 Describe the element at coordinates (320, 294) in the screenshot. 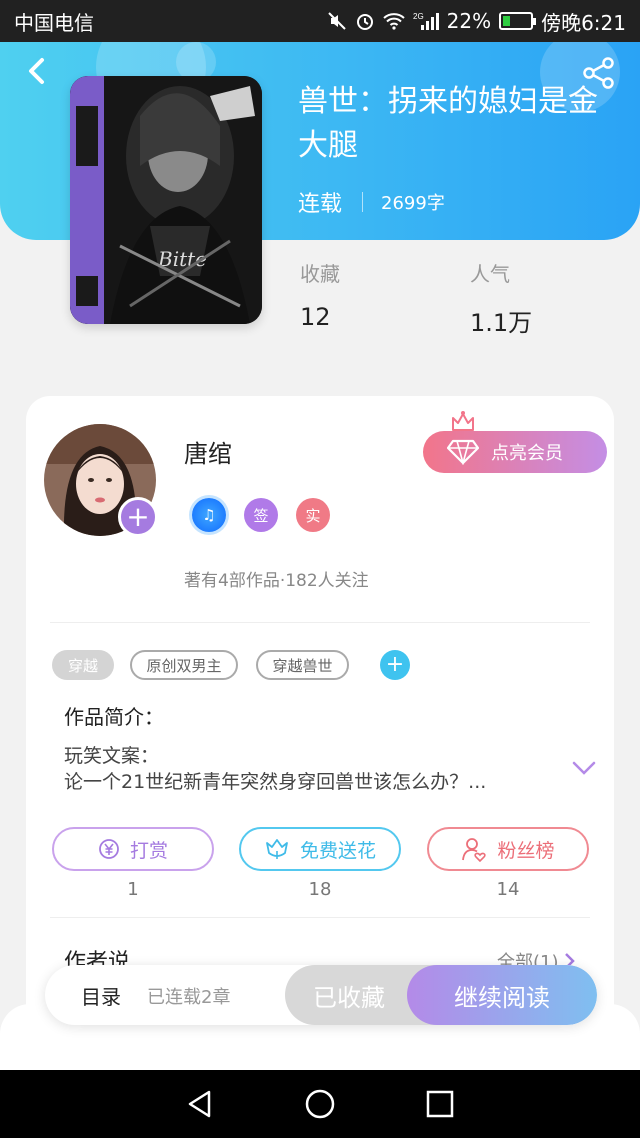

I see `stat-favorites: 收藏 12` at that location.